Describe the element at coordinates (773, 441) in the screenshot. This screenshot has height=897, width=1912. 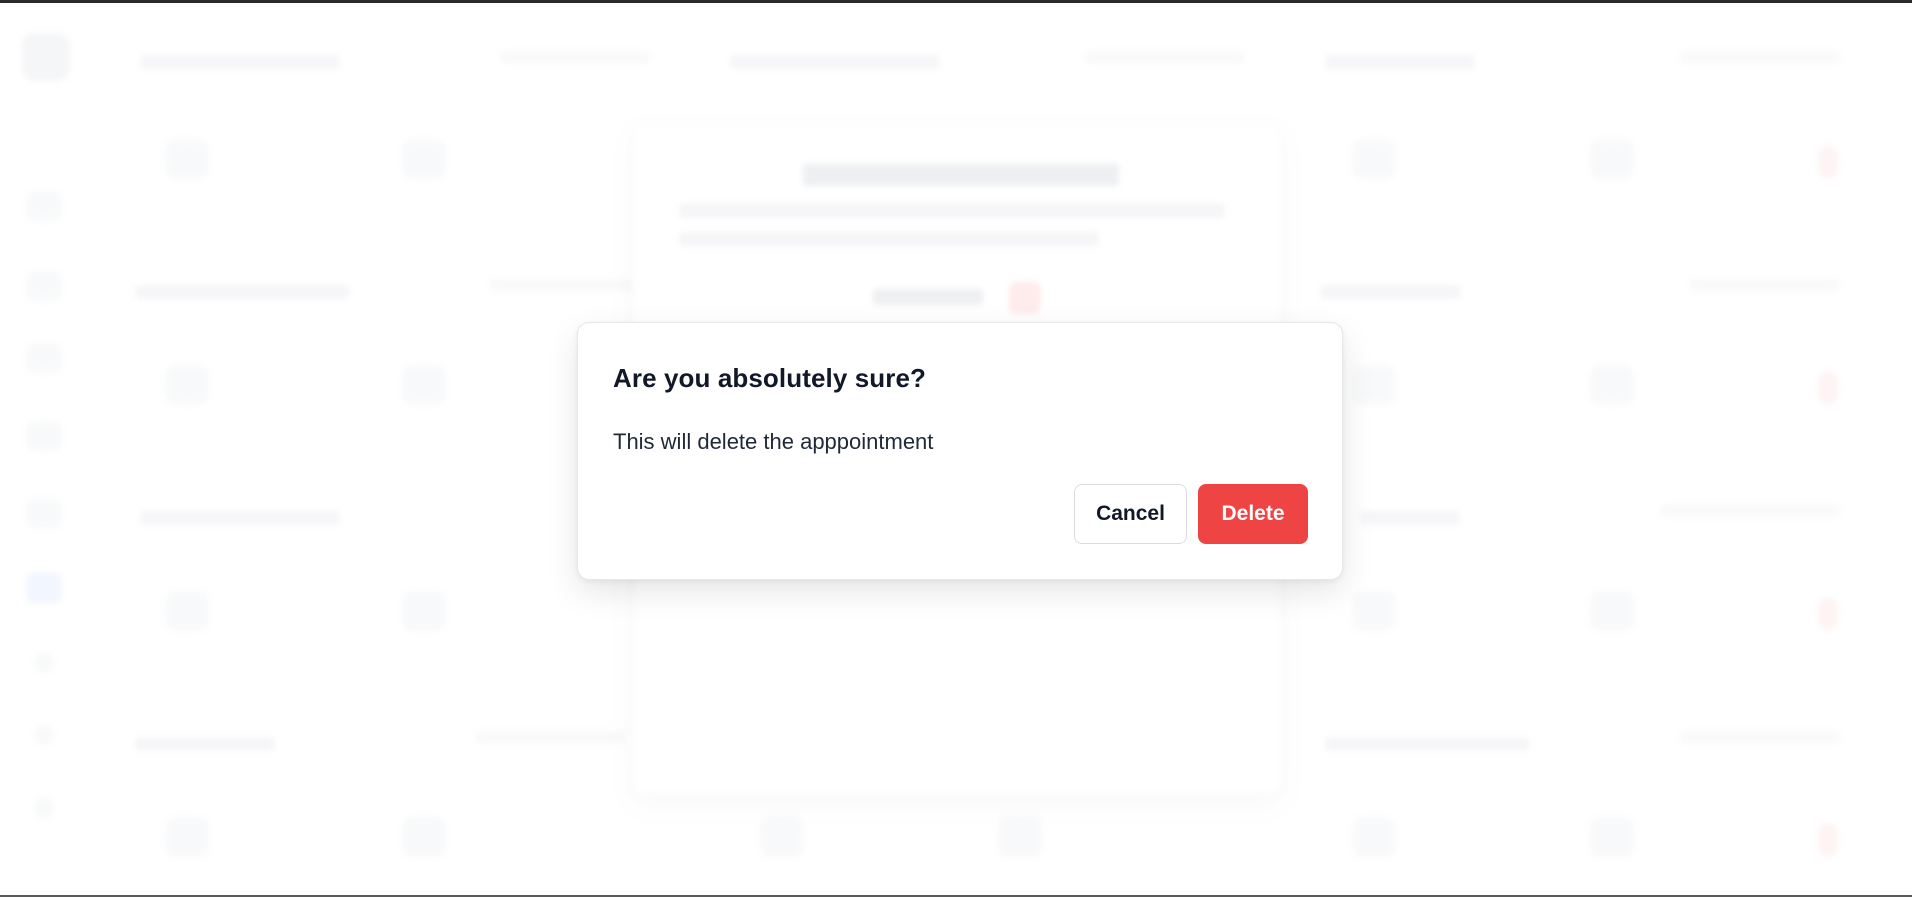
I see `dialog-description: This will delete the apppointment` at that location.